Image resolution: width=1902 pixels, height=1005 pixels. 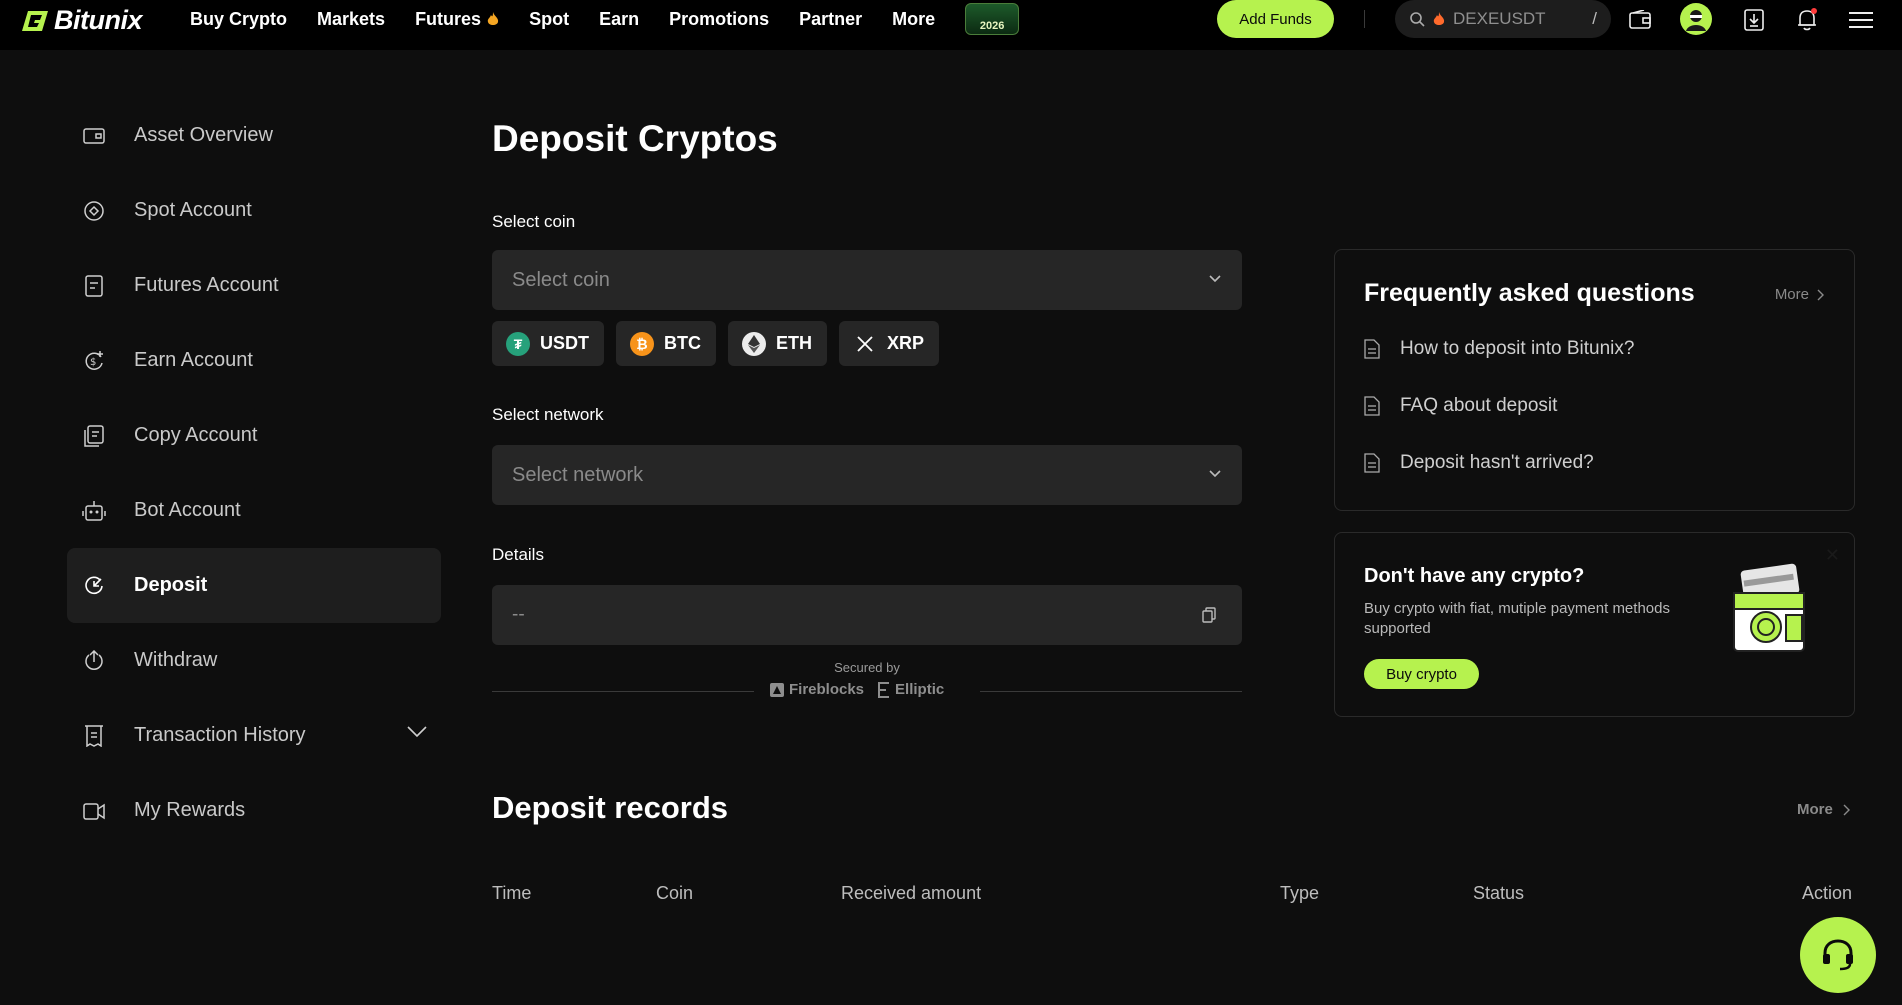 I want to click on download-icon, so click(x=1754, y=20).